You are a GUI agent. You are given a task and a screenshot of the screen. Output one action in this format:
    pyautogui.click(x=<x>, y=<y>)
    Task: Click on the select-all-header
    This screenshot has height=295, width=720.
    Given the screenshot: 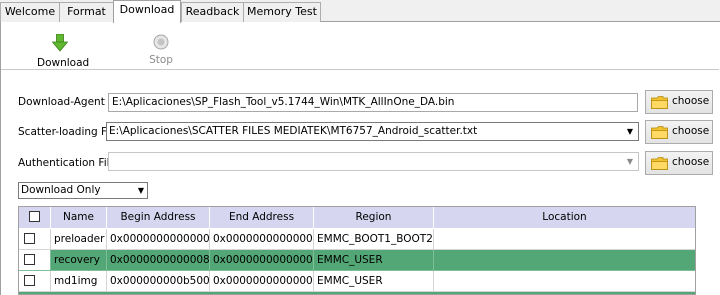 What is the action you would take?
    pyautogui.click(x=35, y=217)
    